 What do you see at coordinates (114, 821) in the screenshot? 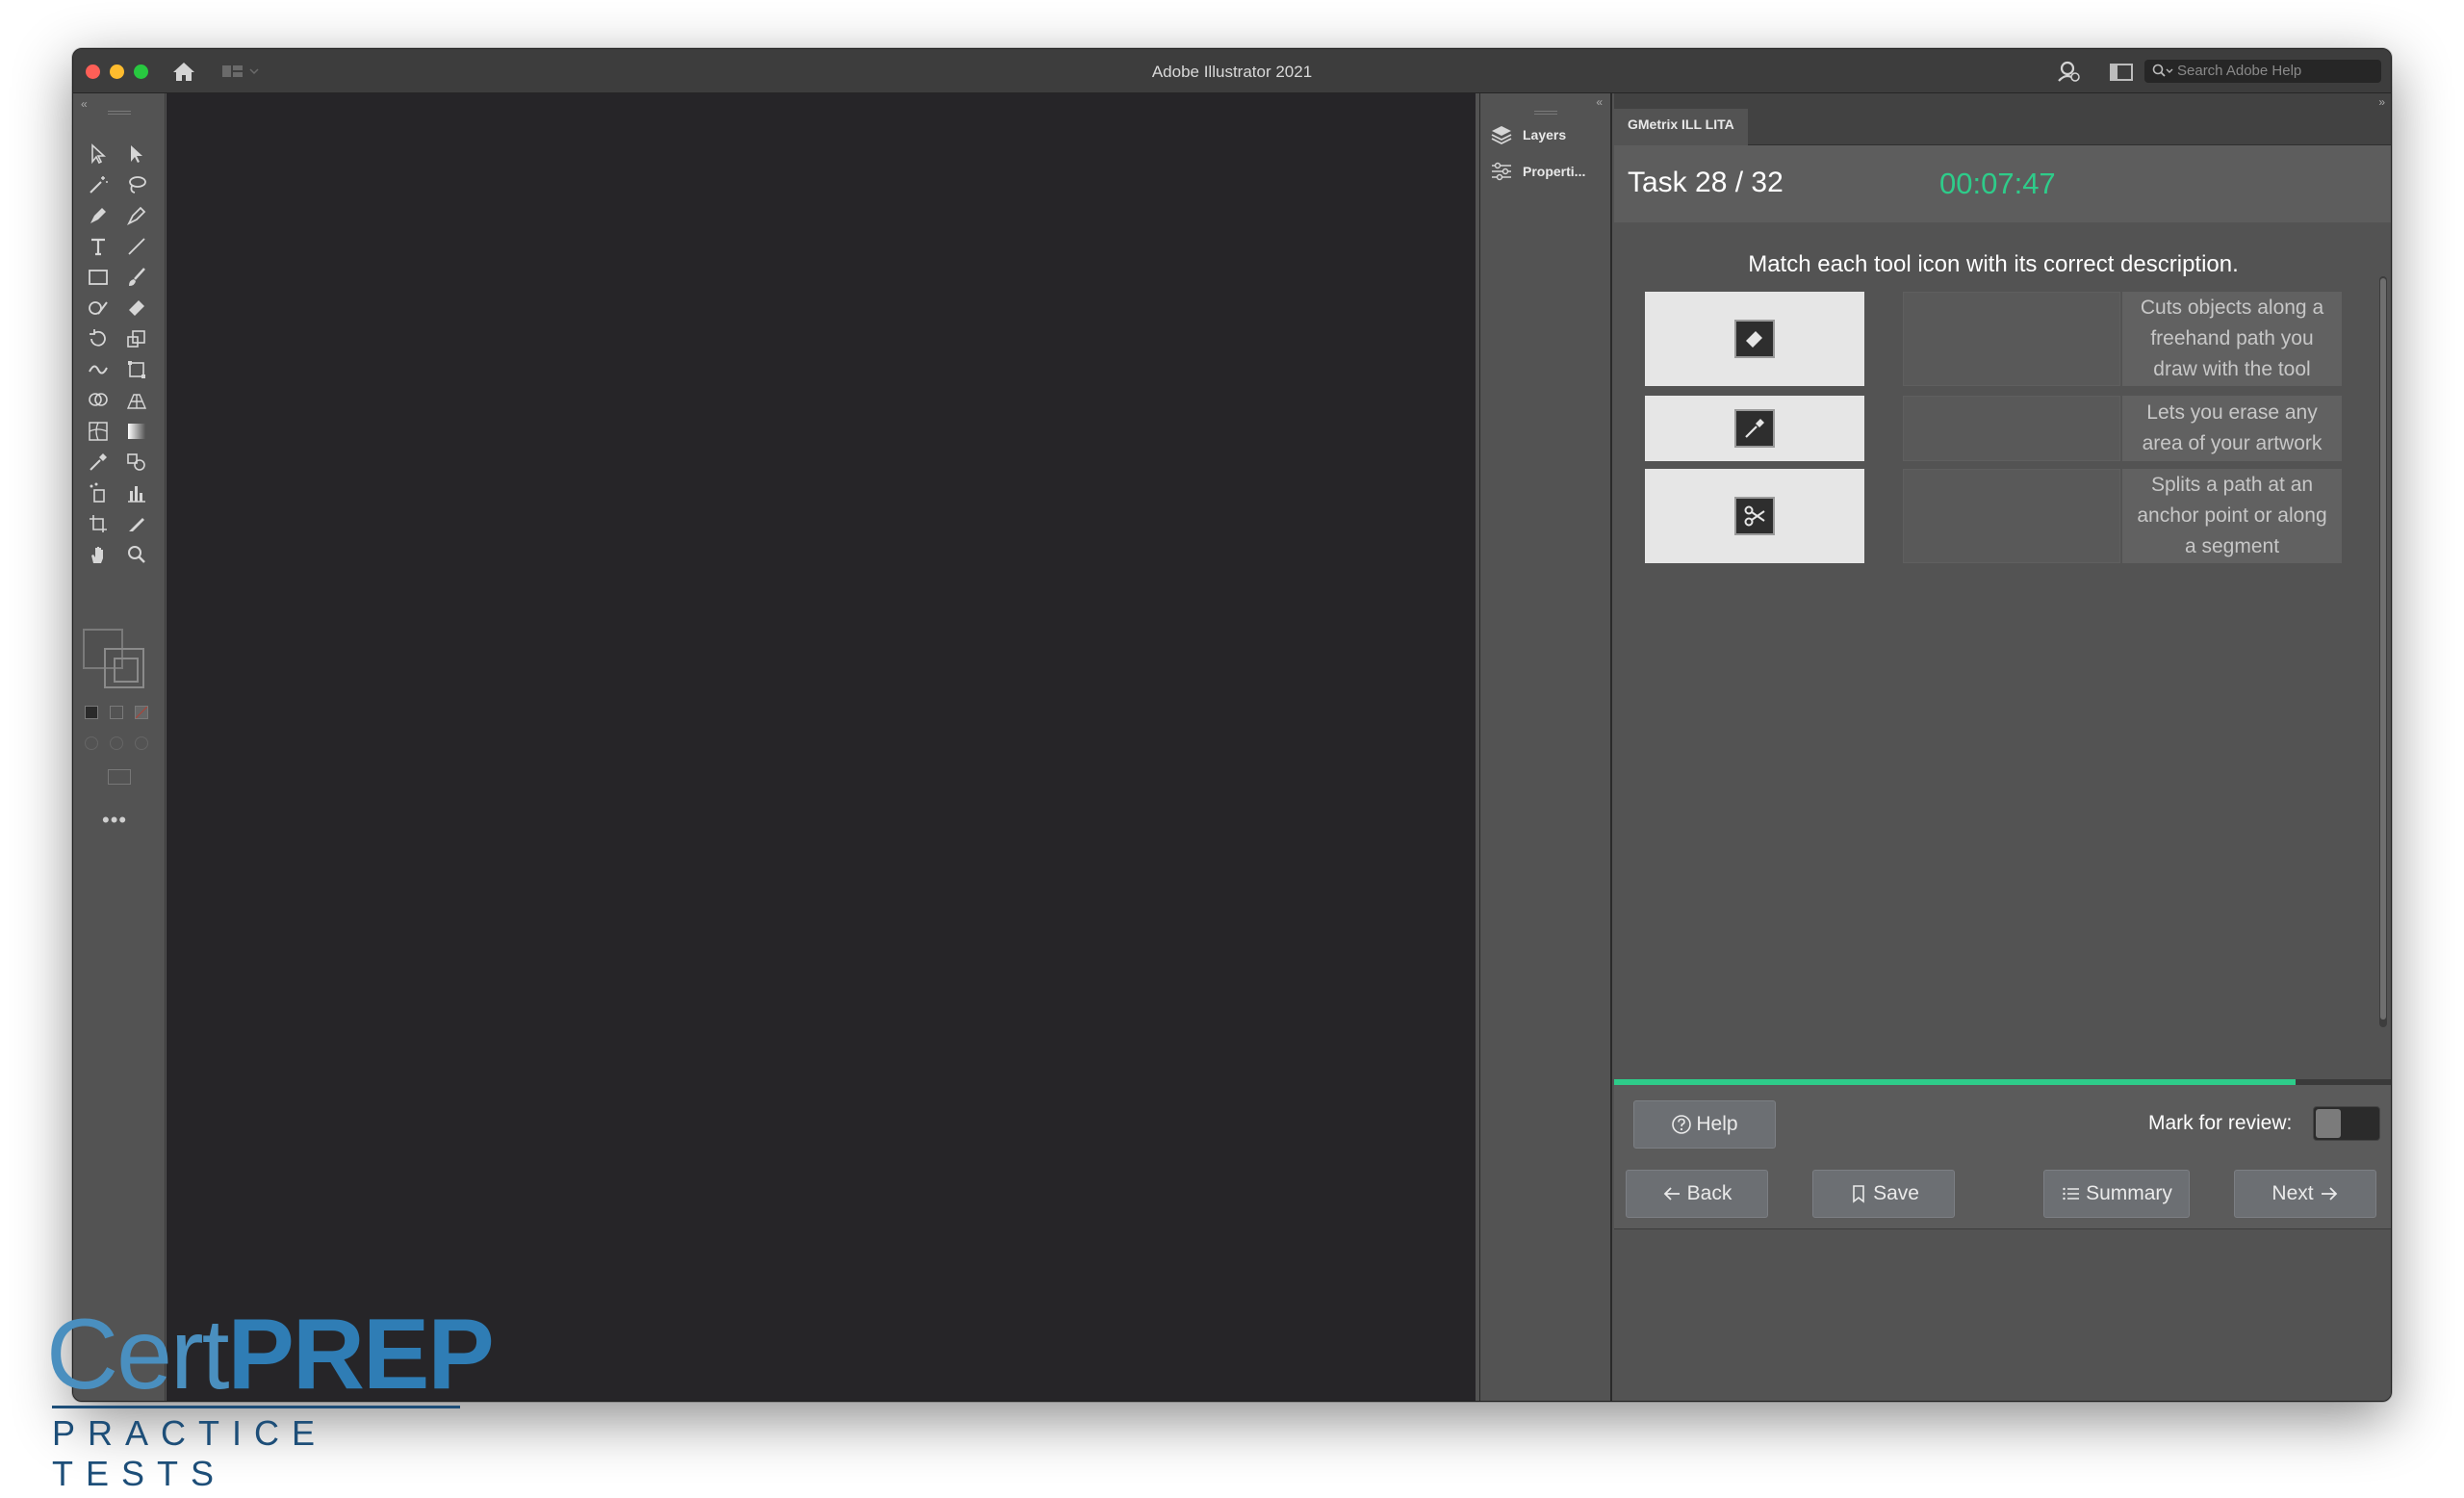
I see `edit-toolbar-icon: •••` at bounding box center [114, 821].